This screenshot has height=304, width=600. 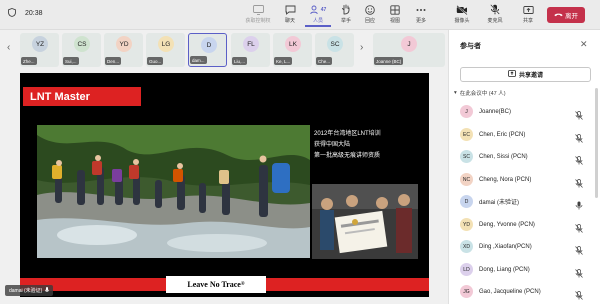 What do you see at coordinates (82, 96) in the screenshot?
I see `slide-title: LNT Master` at bounding box center [82, 96].